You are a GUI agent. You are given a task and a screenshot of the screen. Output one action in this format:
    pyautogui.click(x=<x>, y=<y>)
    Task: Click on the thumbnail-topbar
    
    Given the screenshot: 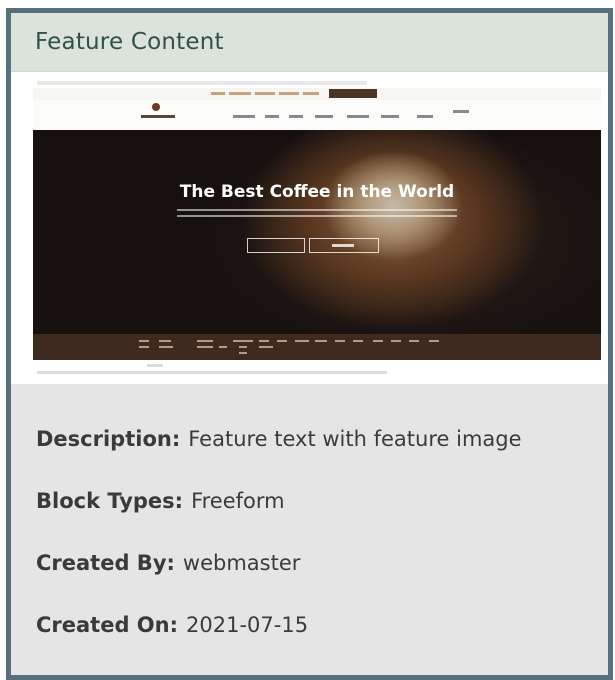 What is the action you would take?
    pyautogui.click(x=317, y=94)
    